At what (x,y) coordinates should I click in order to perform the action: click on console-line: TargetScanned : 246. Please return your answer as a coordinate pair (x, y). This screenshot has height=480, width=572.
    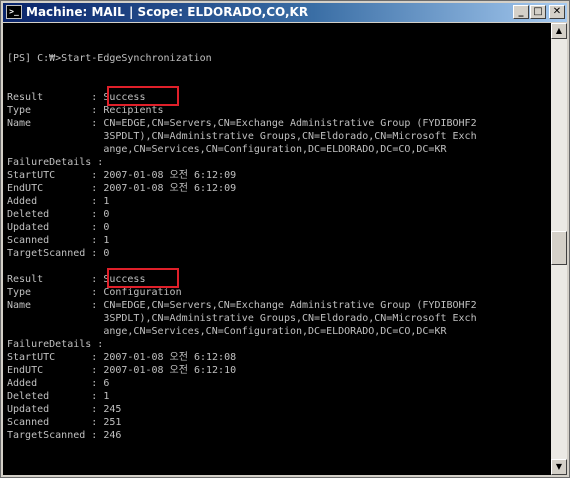
    Looking at the image, I should click on (64, 435).